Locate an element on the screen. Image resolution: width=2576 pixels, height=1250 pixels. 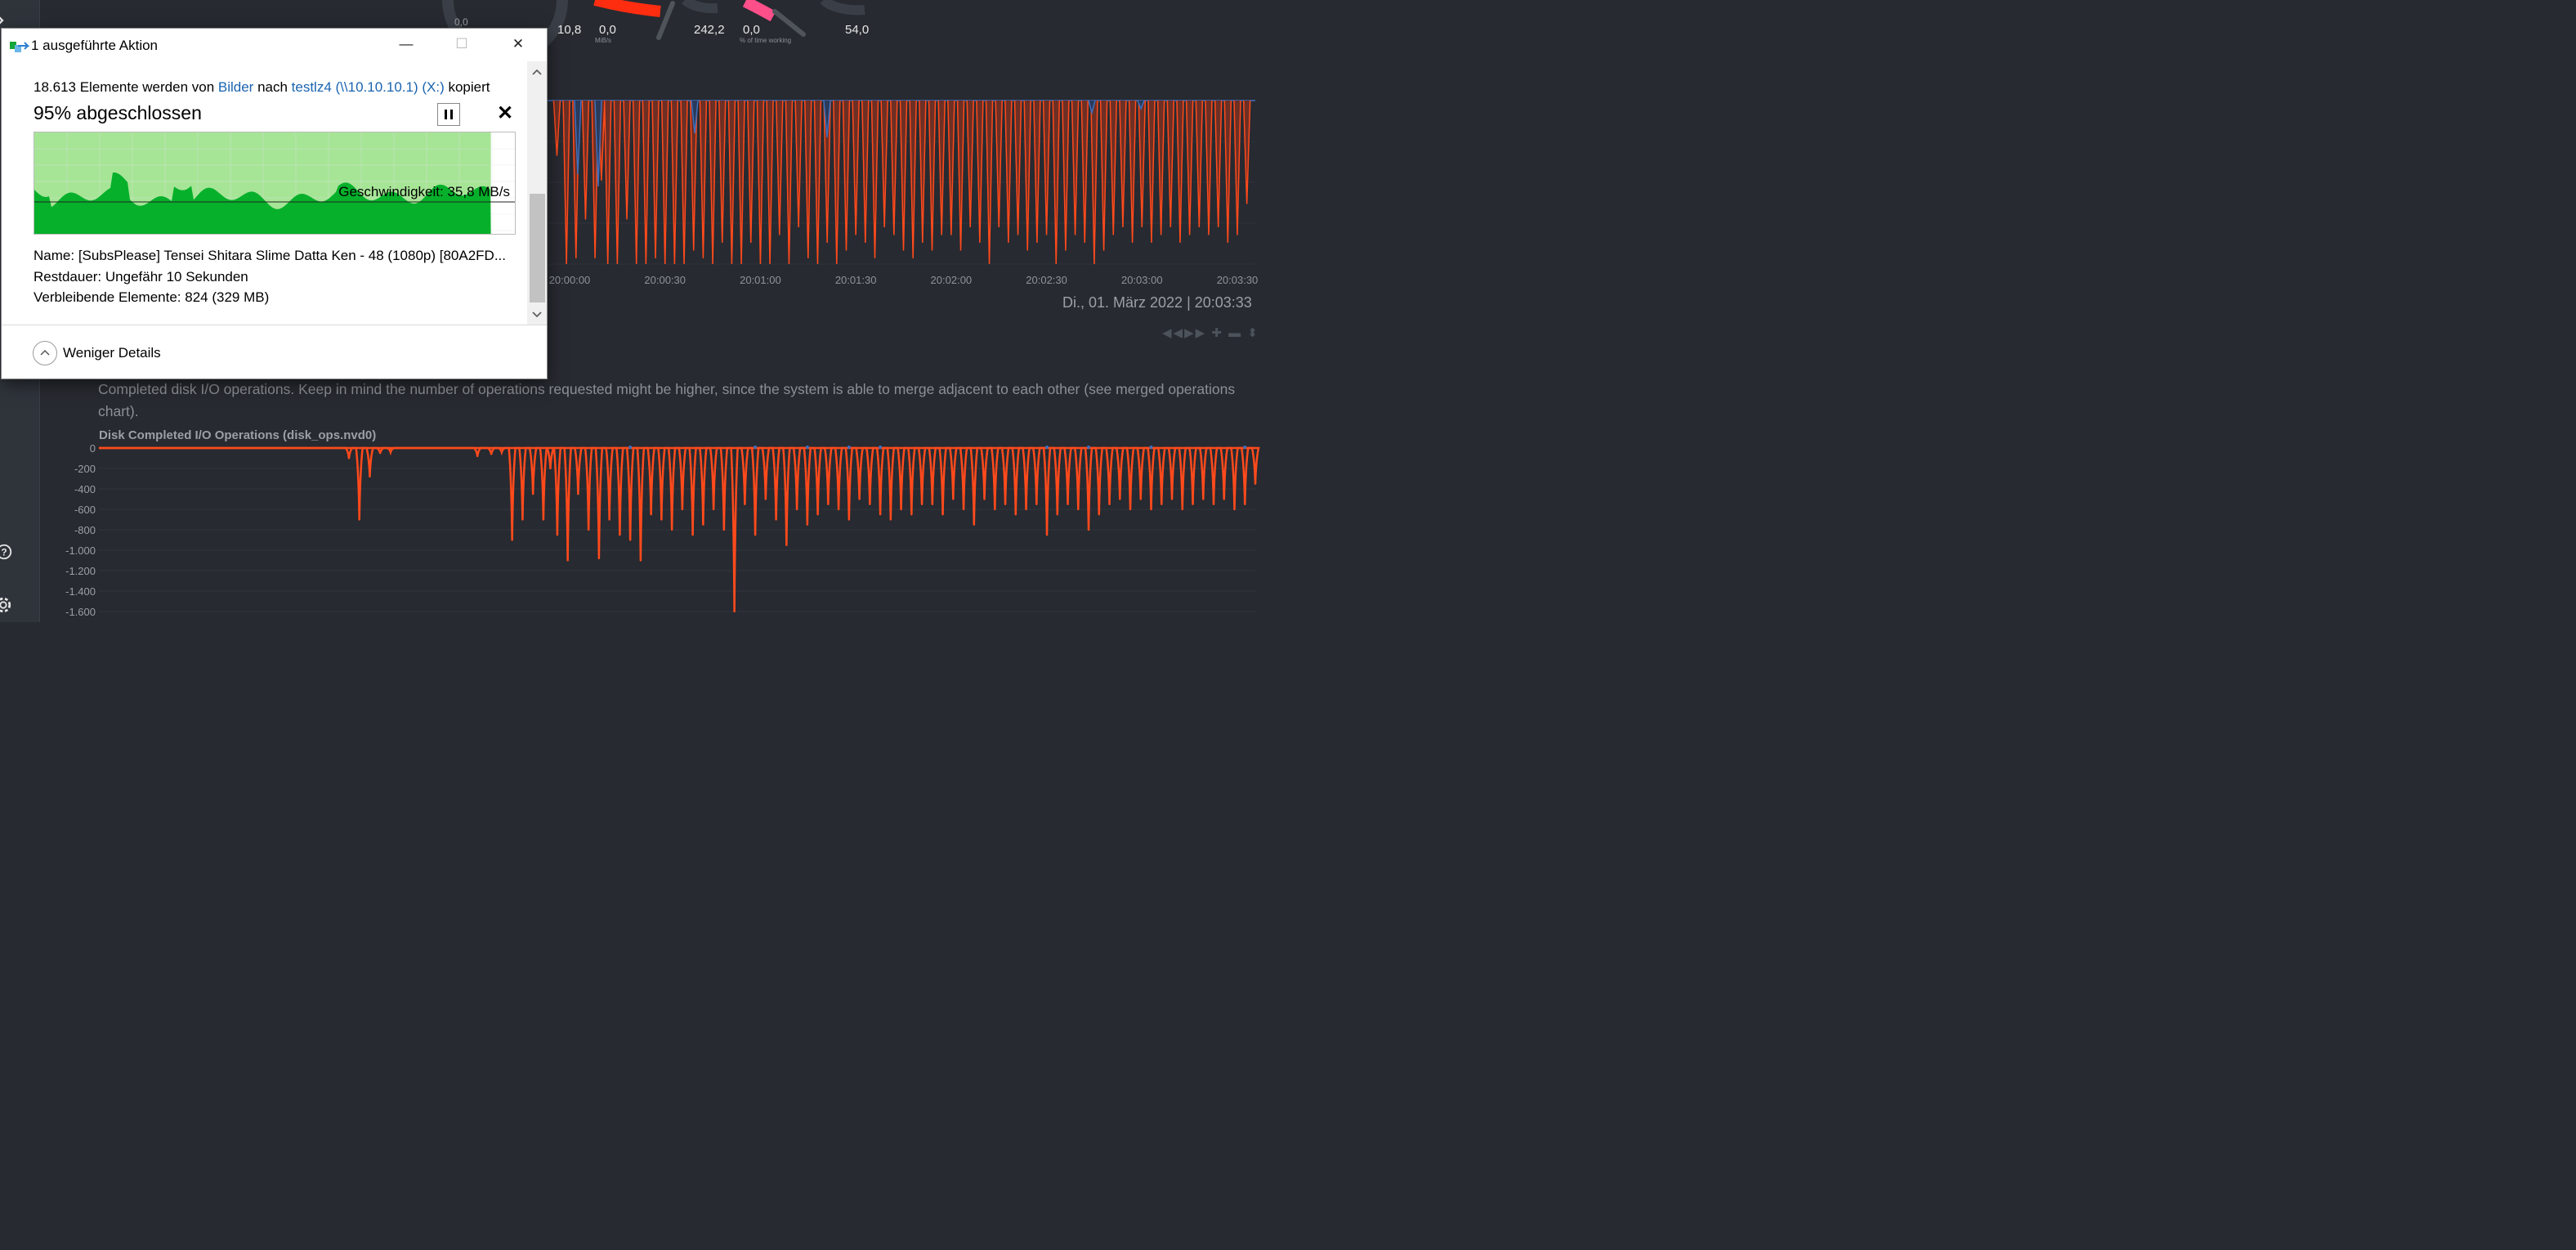
dialog-titlebar: 1 ausgeführte Aktion — ☐ ✕ is located at coordinates (274, 45).